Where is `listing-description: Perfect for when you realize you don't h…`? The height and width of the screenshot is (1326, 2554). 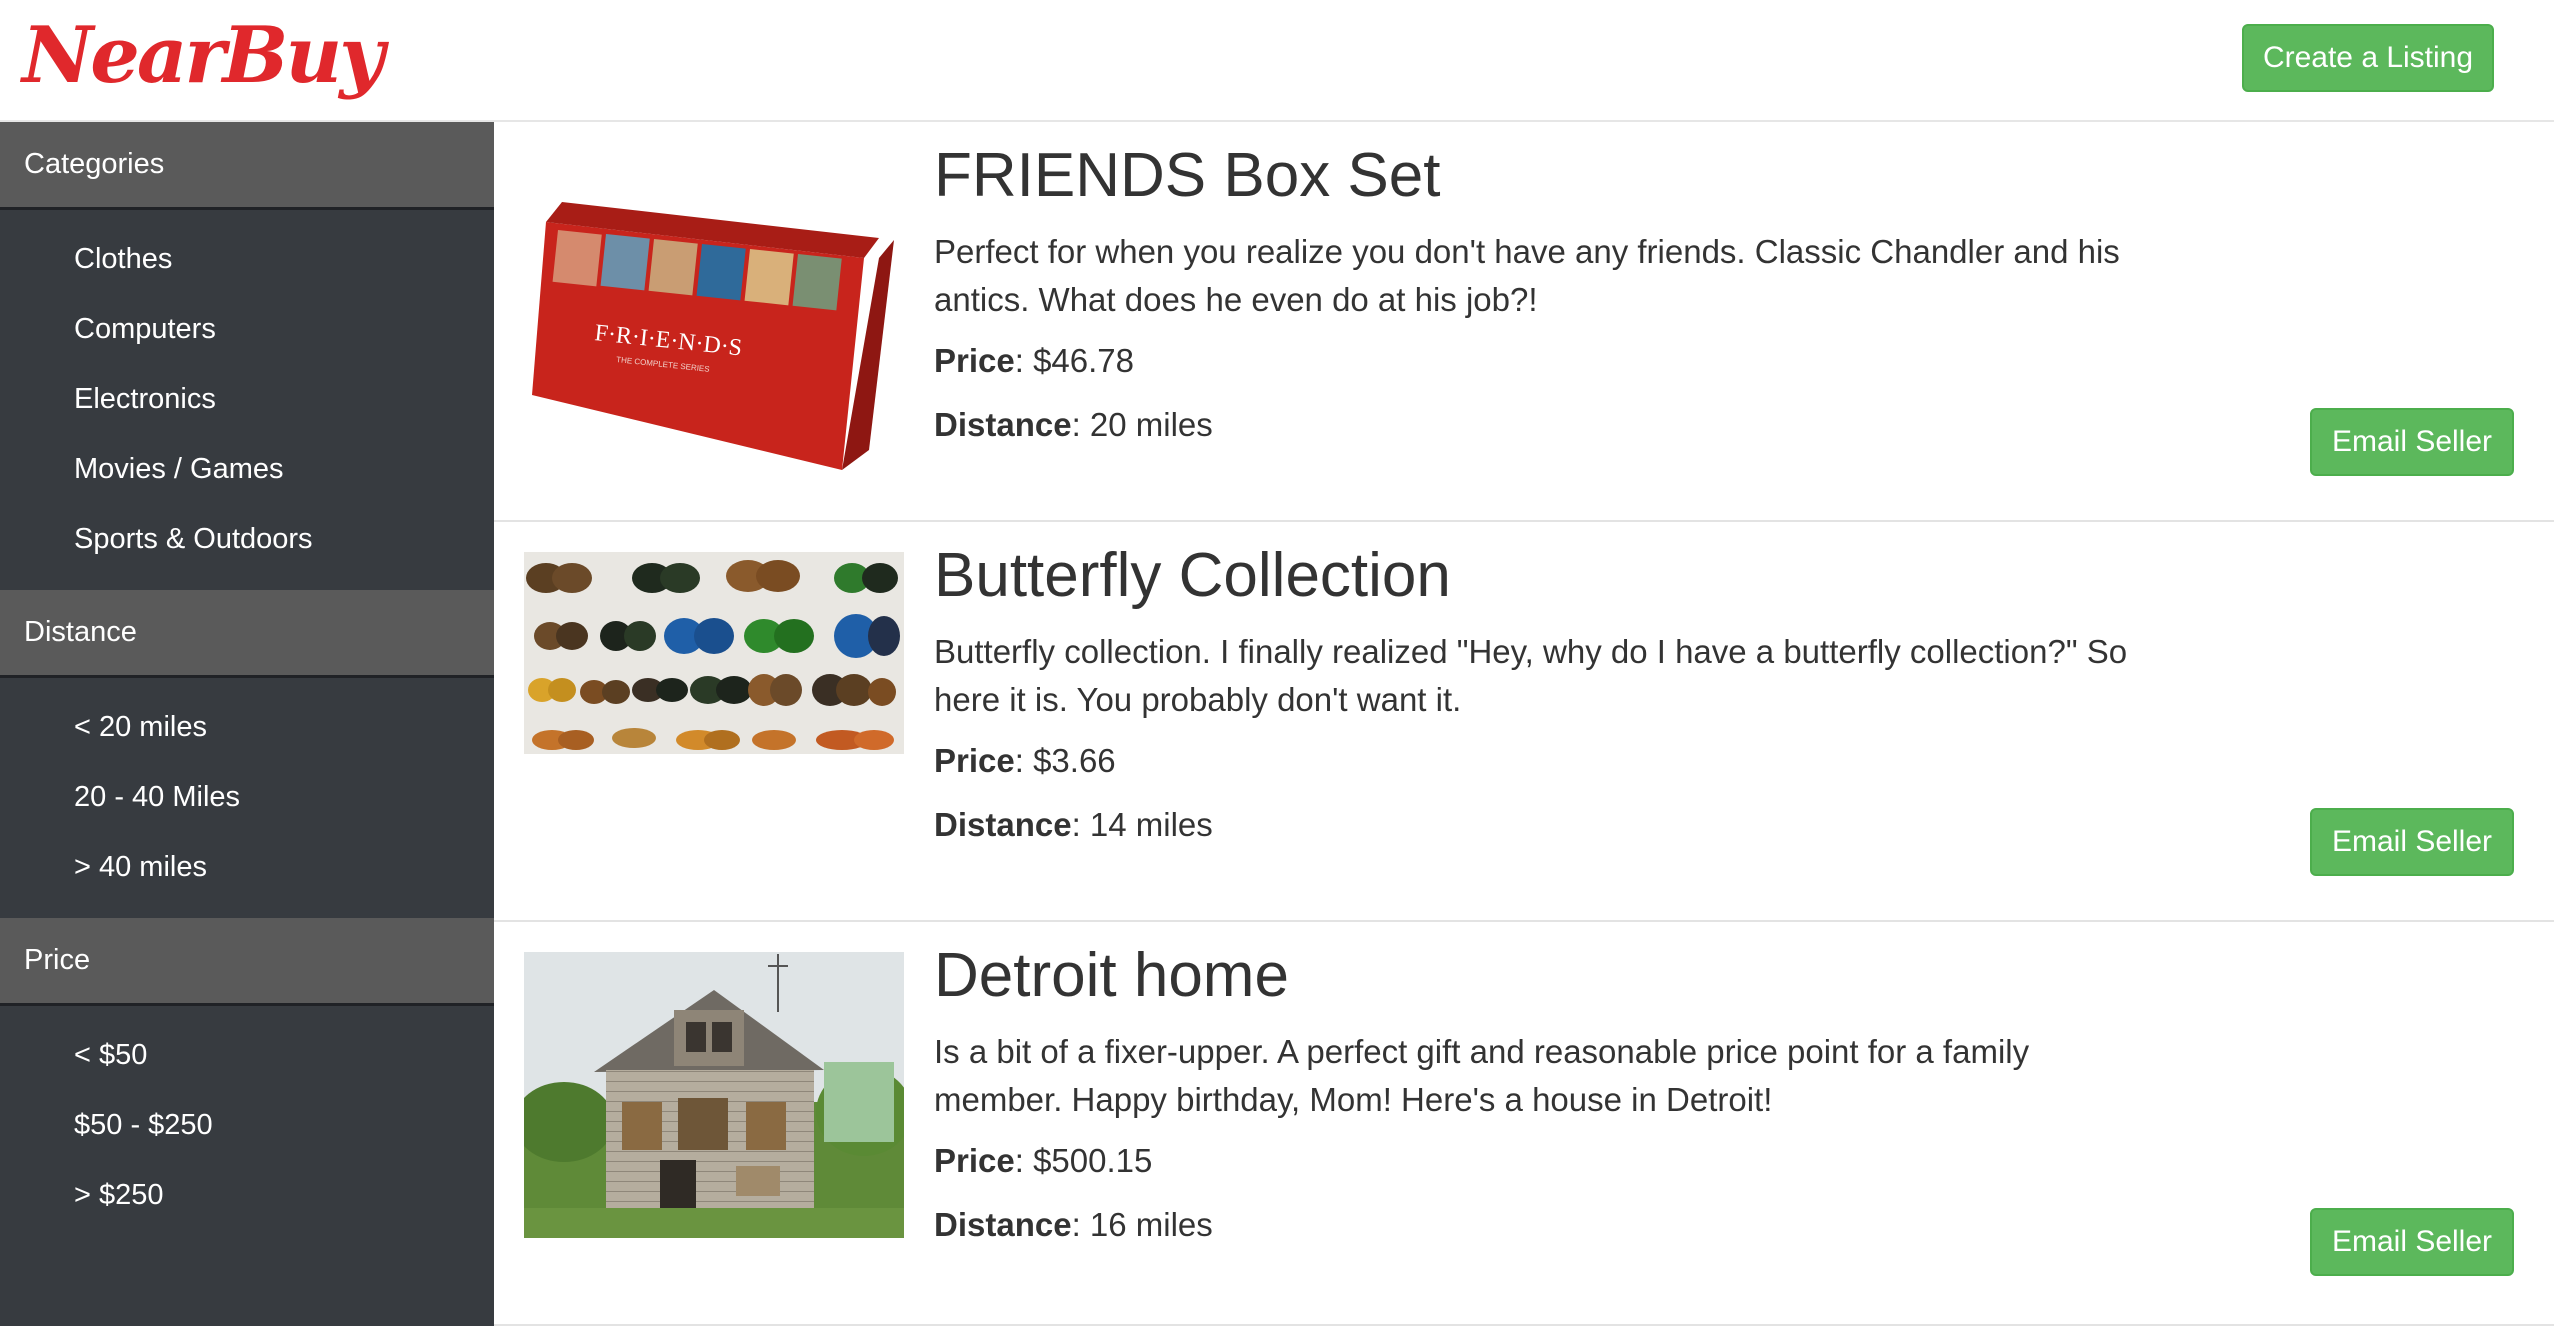 listing-description: Perfect for when you realize you don't h… is located at coordinates (1527, 275).